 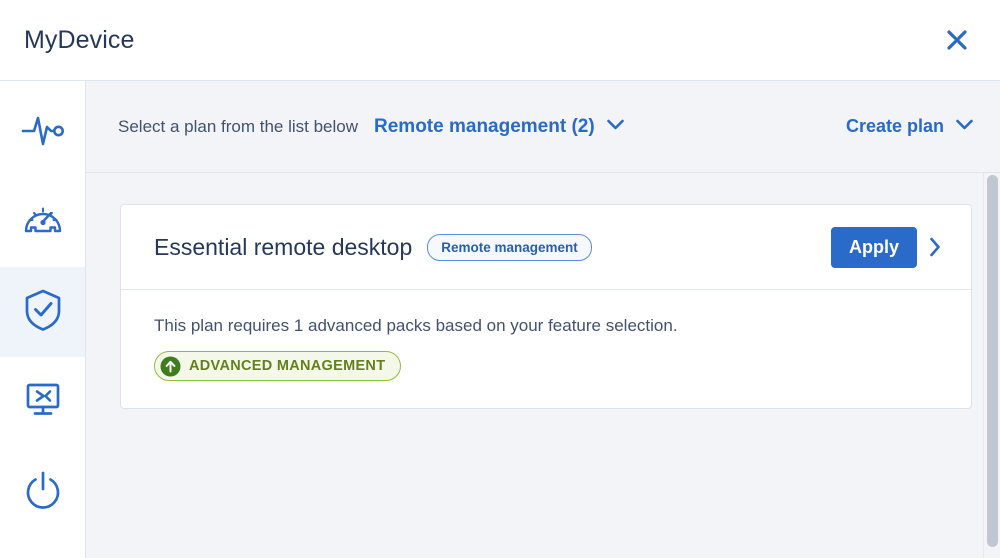 What do you see at coordinates (238, 126) in the screenshot?
I see `toolbar-instruction: Select a plan from the list below` at bounding box center [238, 126].